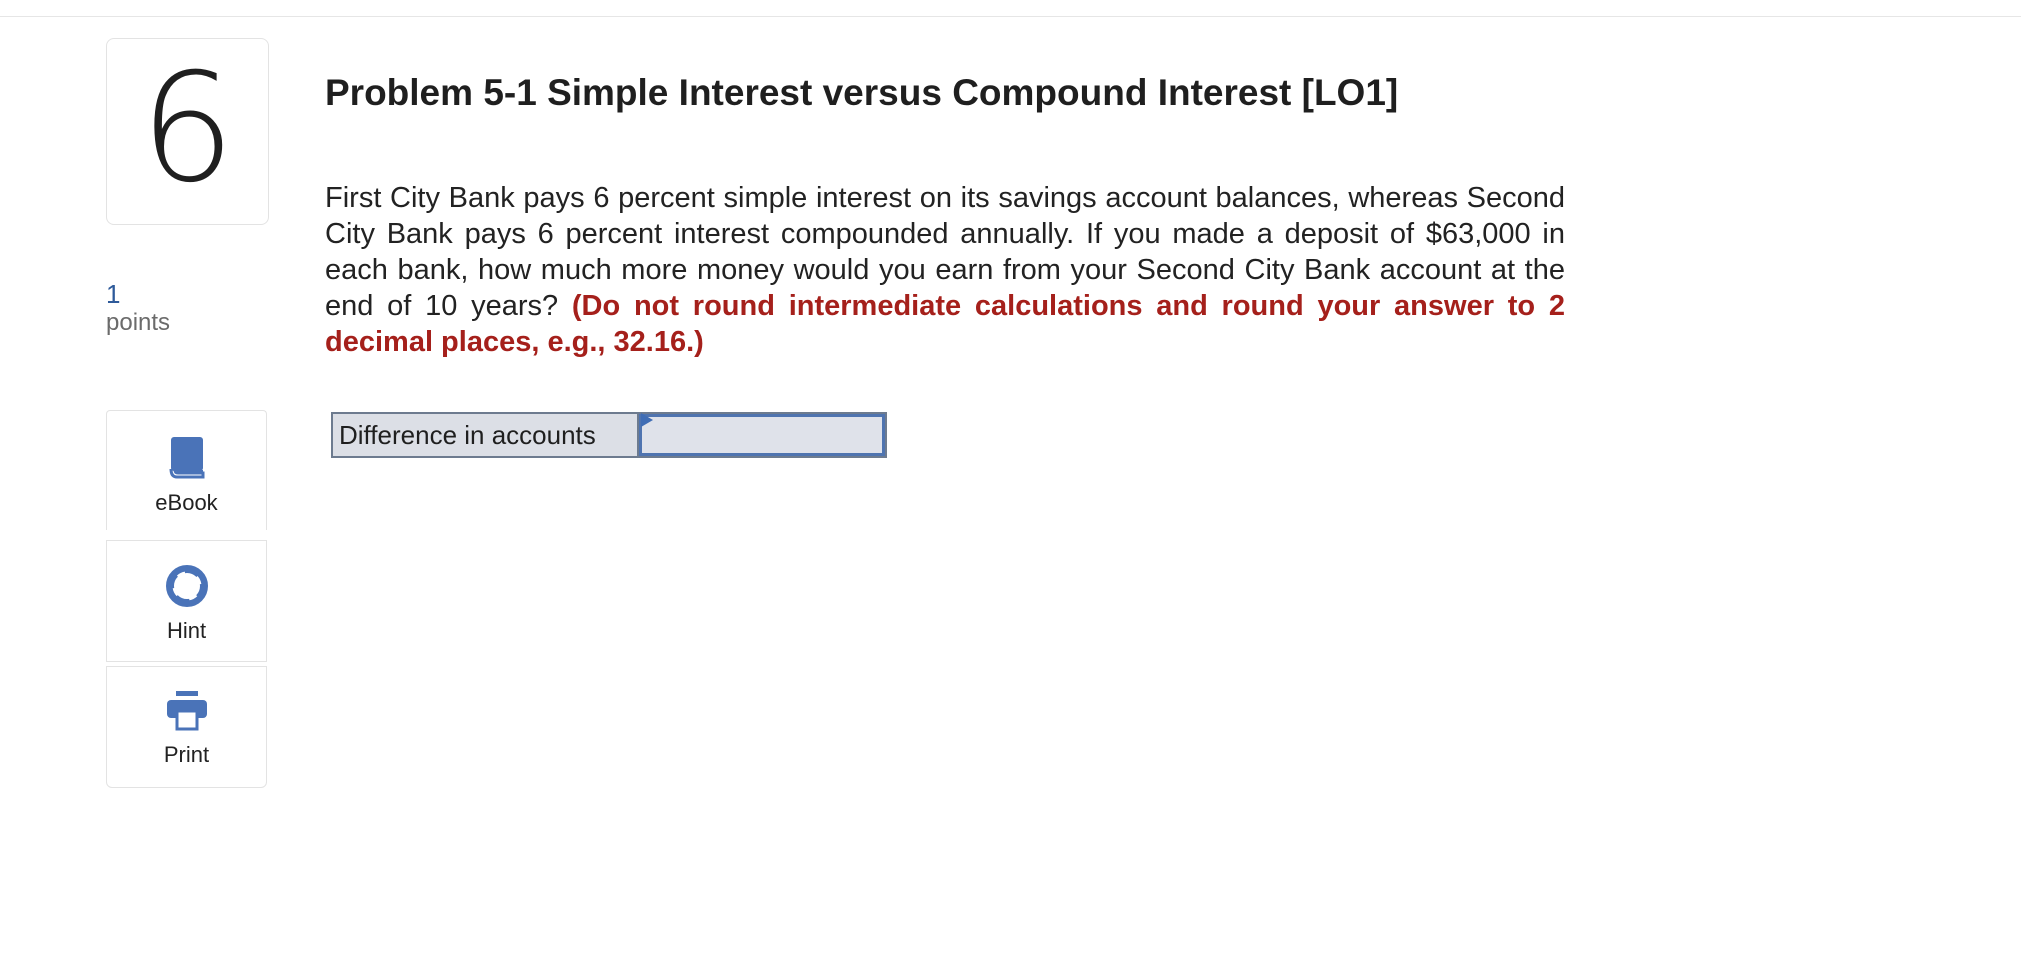  Describe the element at coordinates (486, 435) in the screenshot. I see `answer-label: Difference in accounts` at that location.